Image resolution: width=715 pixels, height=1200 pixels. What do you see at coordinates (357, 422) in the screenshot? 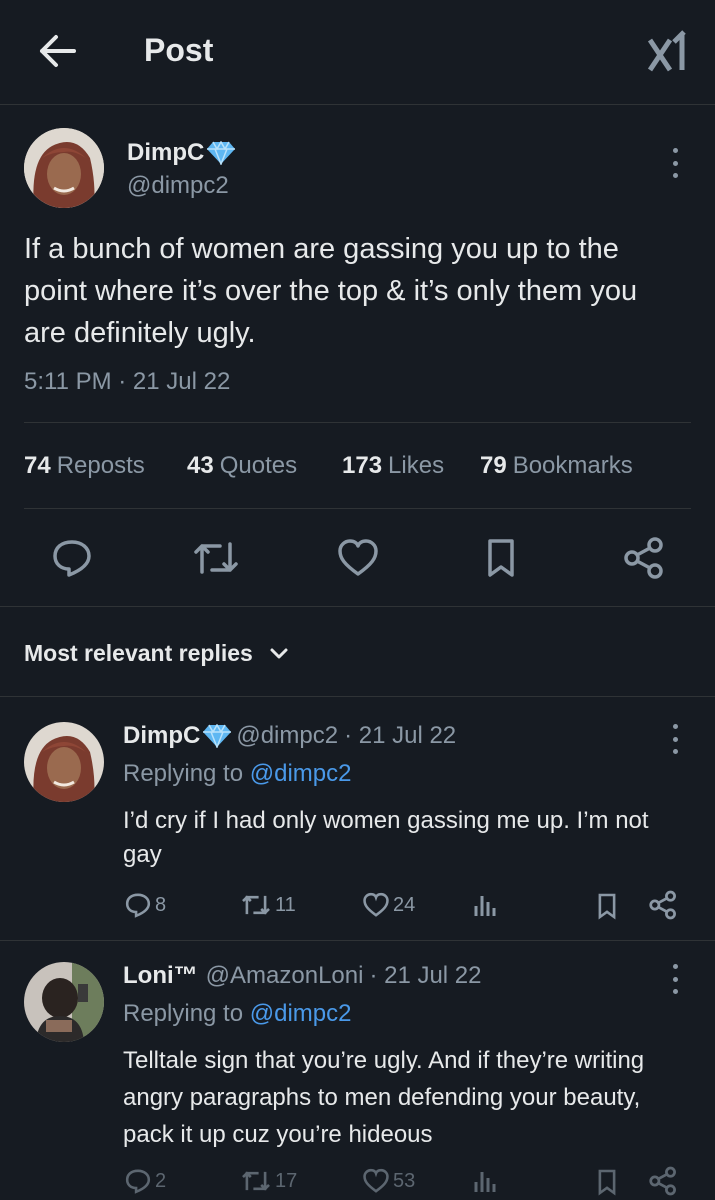
I see `stats-top-divider` at bounding box center [357, 422].